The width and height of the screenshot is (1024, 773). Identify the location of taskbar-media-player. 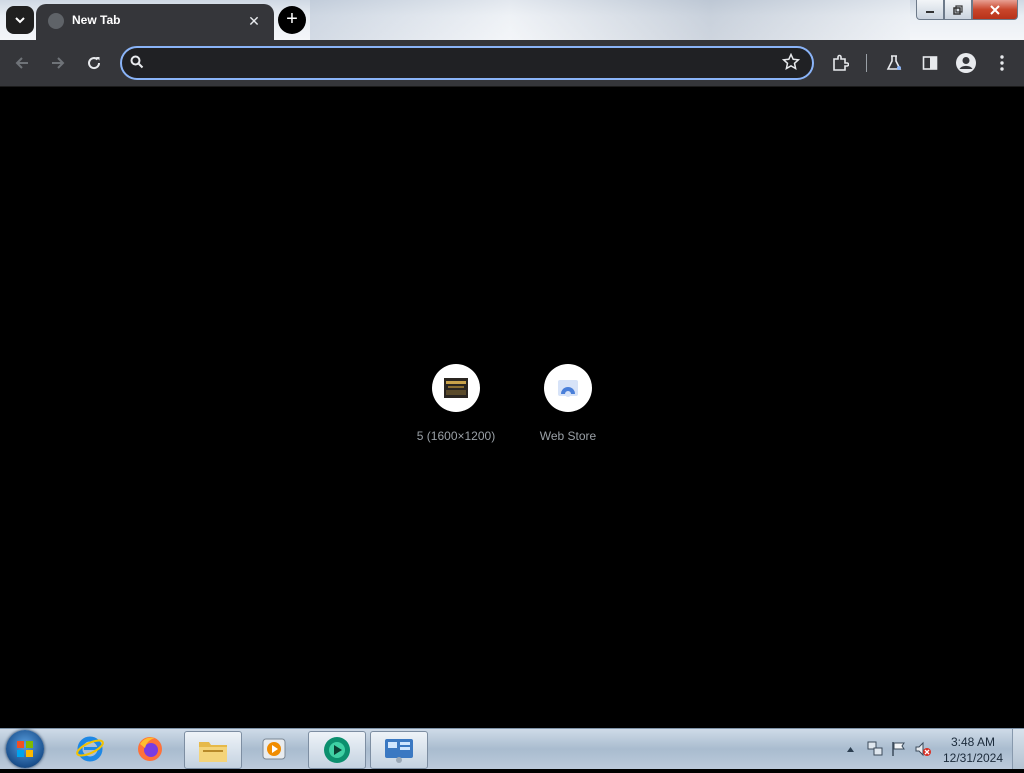
(274, 749).